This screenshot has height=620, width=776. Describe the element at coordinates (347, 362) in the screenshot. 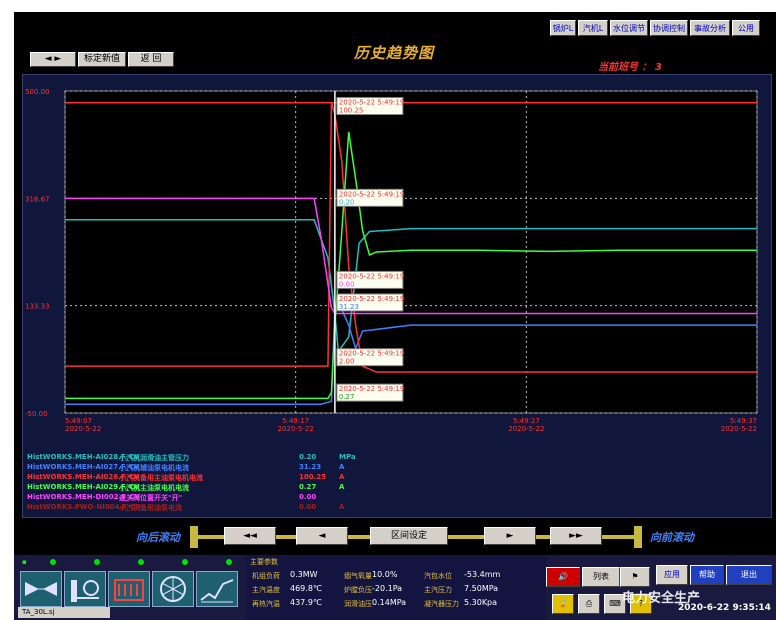

I see `tooltip-value: 2.00` at that location.